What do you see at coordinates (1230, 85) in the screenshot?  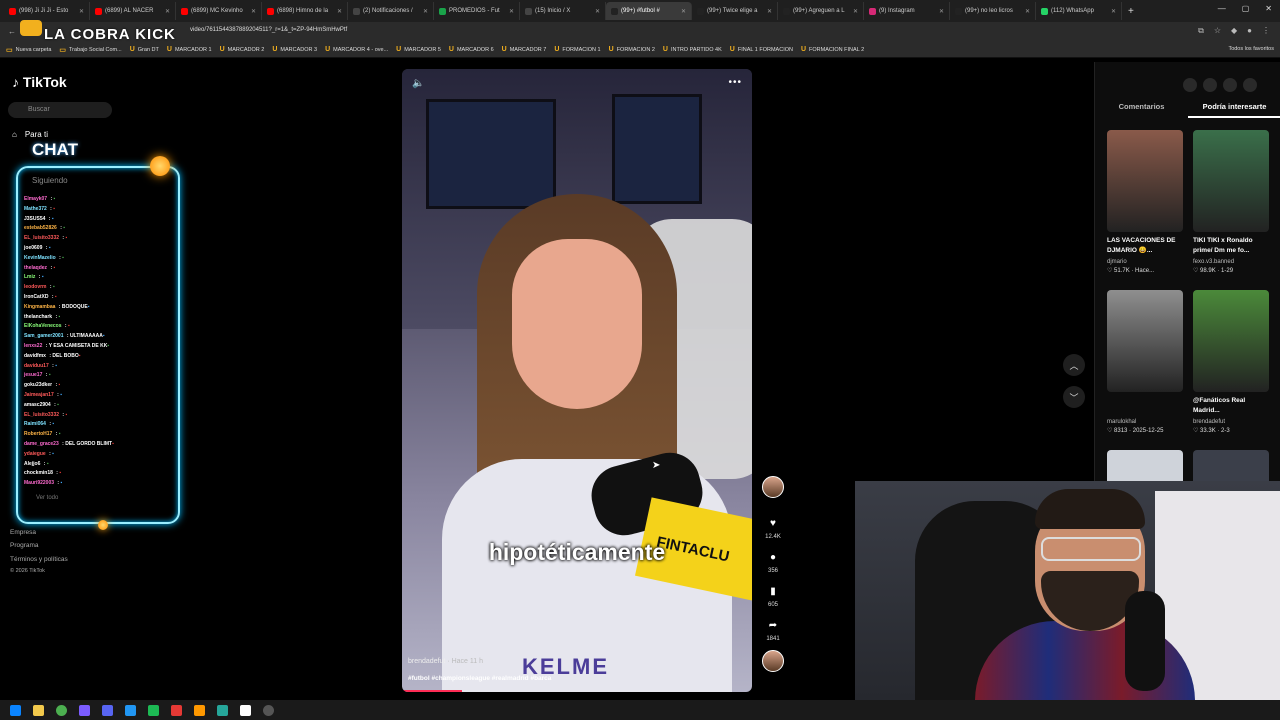 I see `download-icon` at bounding box center [1230, 85].